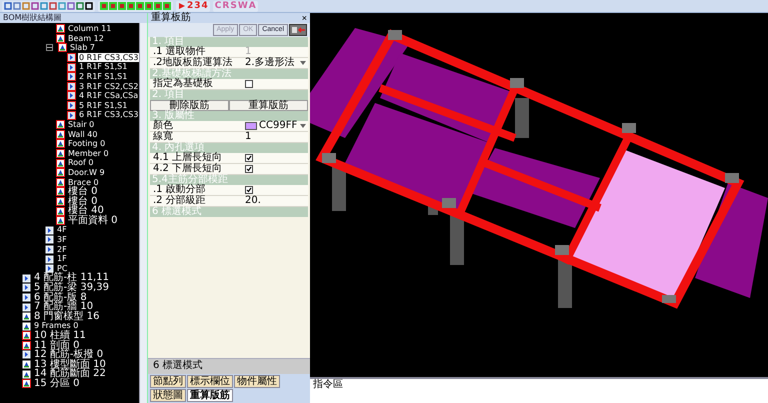 Image resolution: width=768 pixels, height=403 pixels. What do you see at coordinates (86, 39) in the screenshot?
I see `tree-item: Beam 12` at bounding box center [86, 39].